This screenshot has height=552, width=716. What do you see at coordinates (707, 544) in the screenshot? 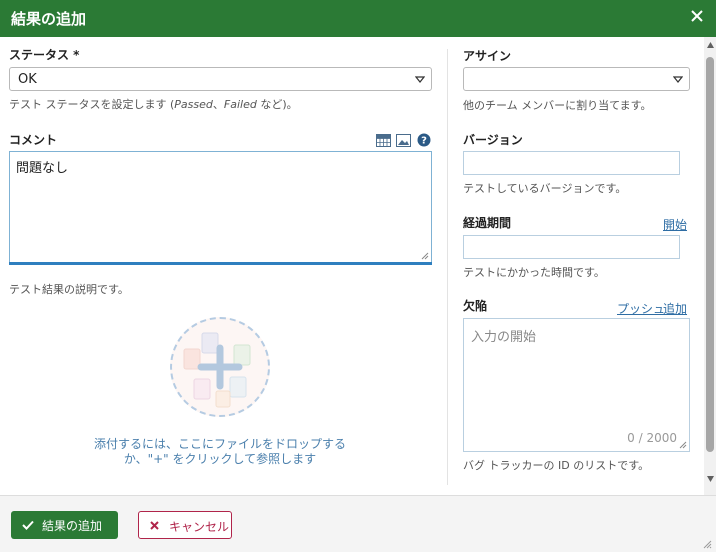
I see `resize-grip-icon` at bounding box center [707, 544].